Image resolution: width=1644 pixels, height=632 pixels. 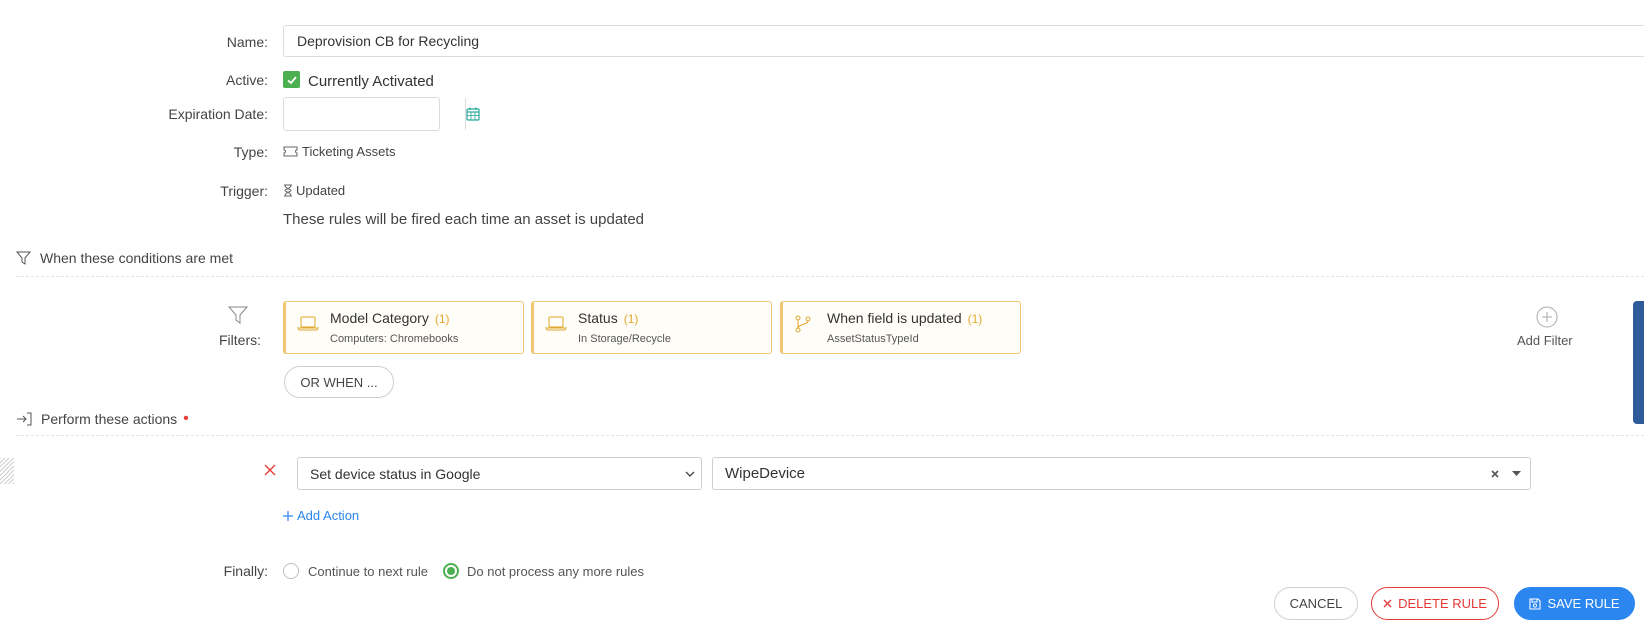 I want to click on trigger-label: Trigger:, so click(x=244, y=191).